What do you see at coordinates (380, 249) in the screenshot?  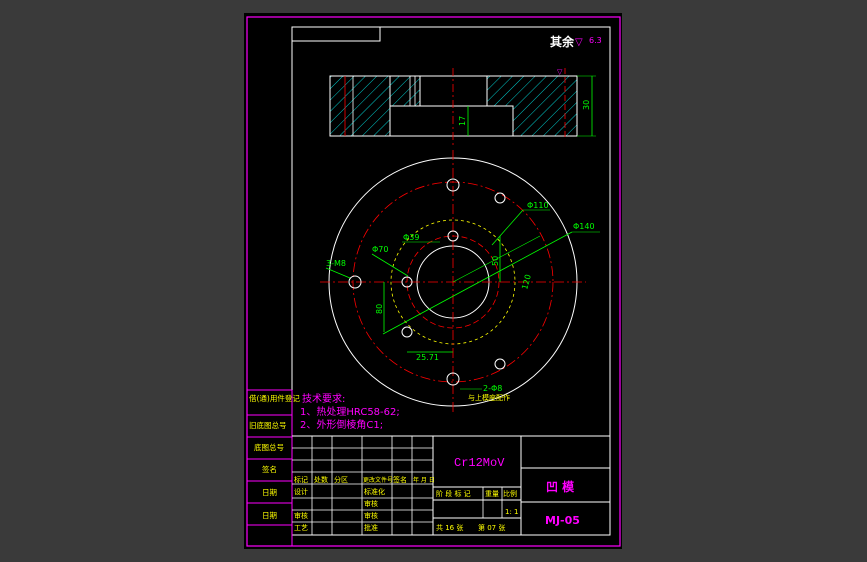 I see `dim-phi70: Φ70` at bounding box center [380, 249].